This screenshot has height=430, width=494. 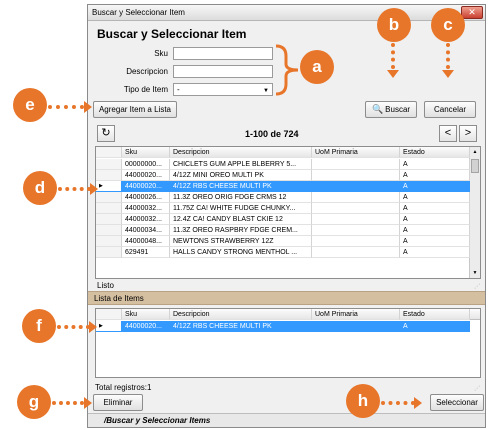 I want to click on callout-g-dots, so click(x=68, y=403).